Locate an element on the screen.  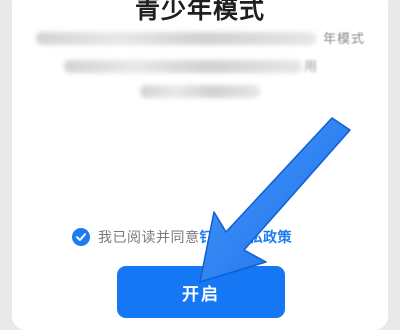
privacy-policy-link-start: 钉 is located at coordinates (207, 237).